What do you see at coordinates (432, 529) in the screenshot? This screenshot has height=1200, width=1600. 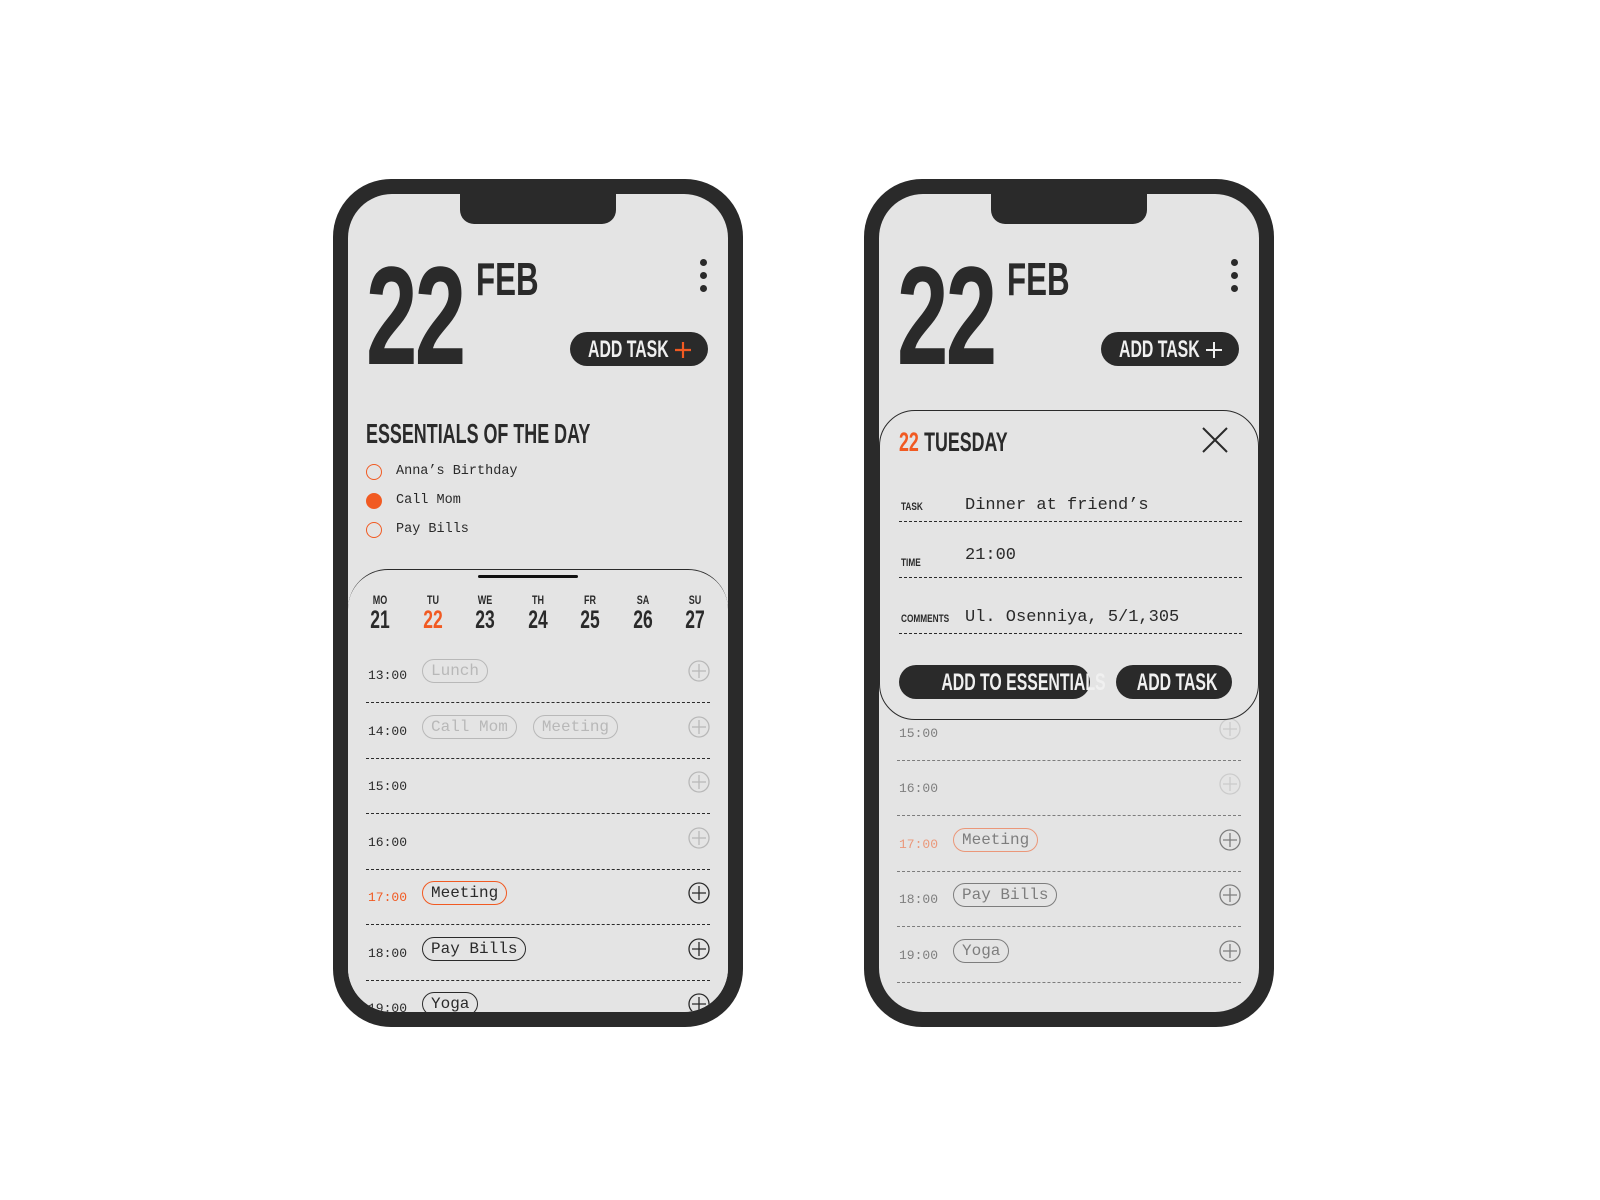 I see `essential-label: Pay Bills` at bounding box center [432, 529].